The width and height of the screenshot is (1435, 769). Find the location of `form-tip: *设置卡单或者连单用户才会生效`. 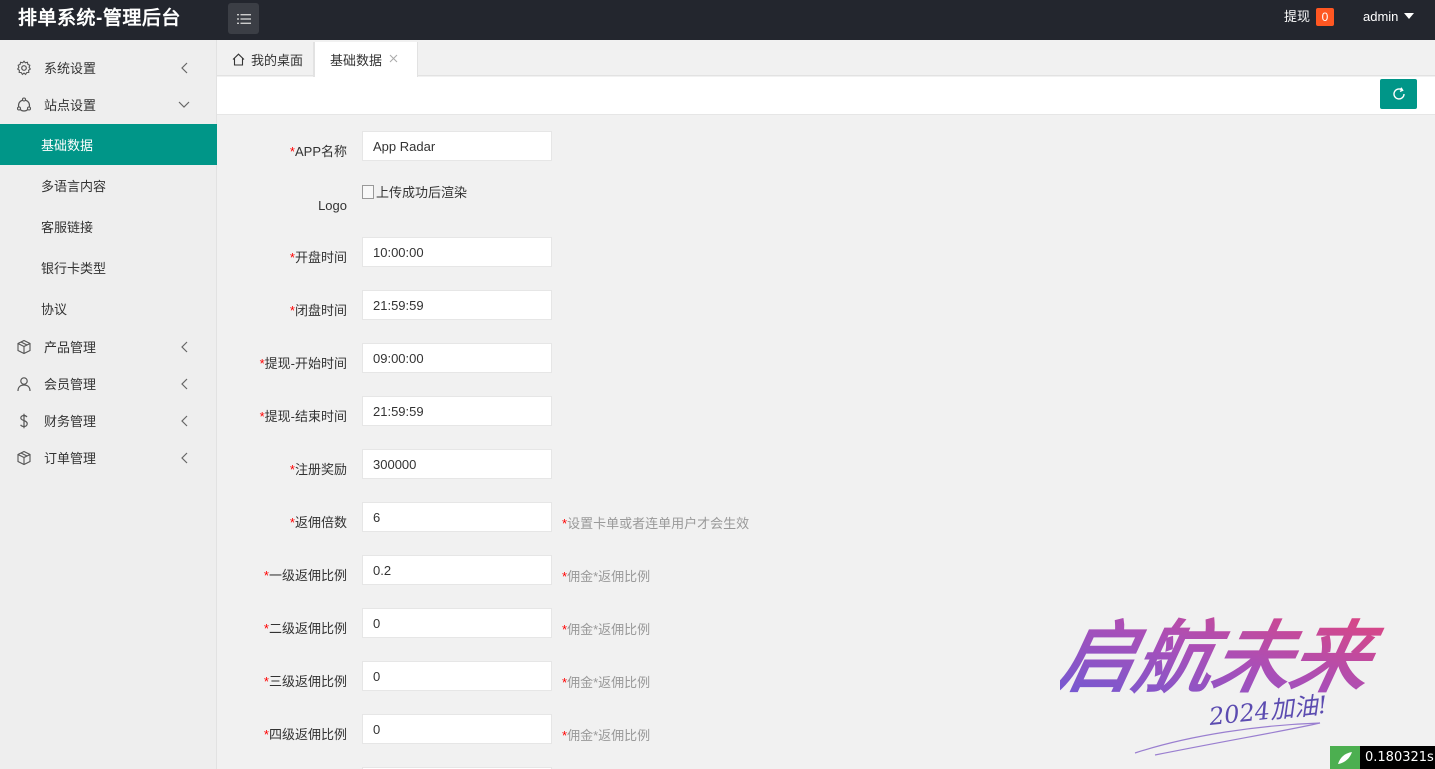

form-tip: *设置卡单或者连单用户才会生效 is located at coordinates (656, 523).